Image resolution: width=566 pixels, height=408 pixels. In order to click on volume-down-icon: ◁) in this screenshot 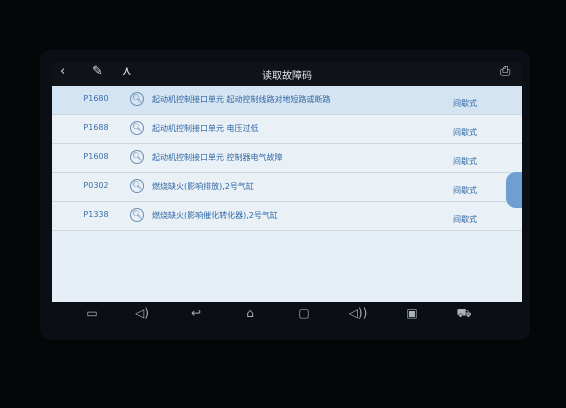, I will do `click(142, 313)`.